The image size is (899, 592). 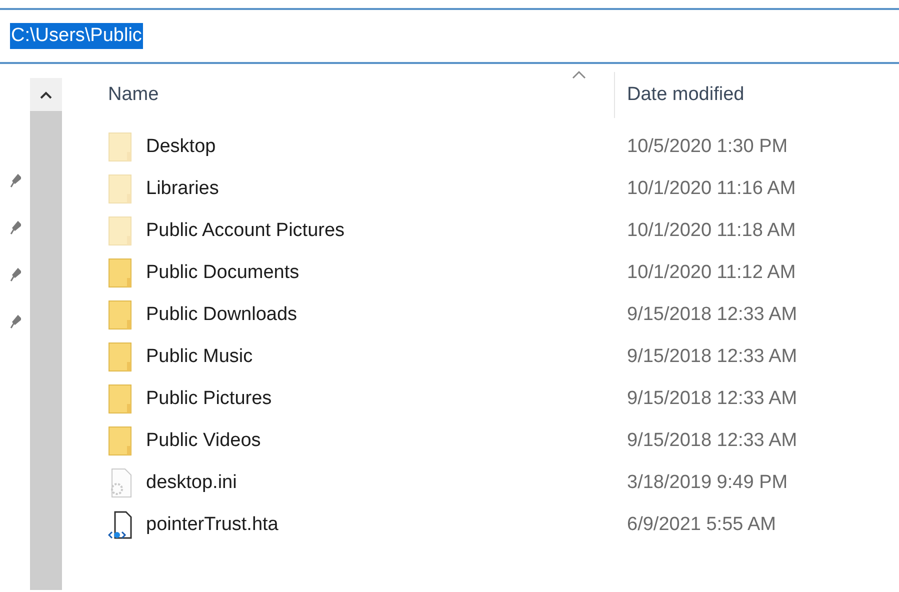 What do you see at coordinates (182, 189) in the screenshot?
I see `file-name: Libraries` at bounding box center [182, 189].